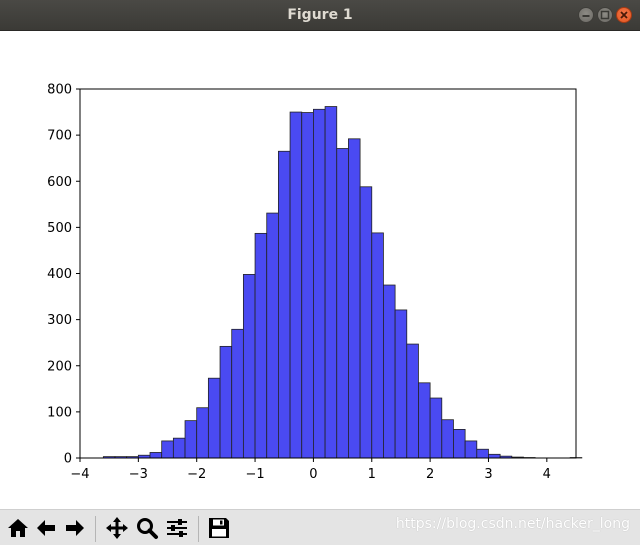 This screenshot has height=545, width=640. What do you see at coordinates (313, 474) in the screenshot?
I see `x-tick-label: 0` at bounding box center [313, 474].